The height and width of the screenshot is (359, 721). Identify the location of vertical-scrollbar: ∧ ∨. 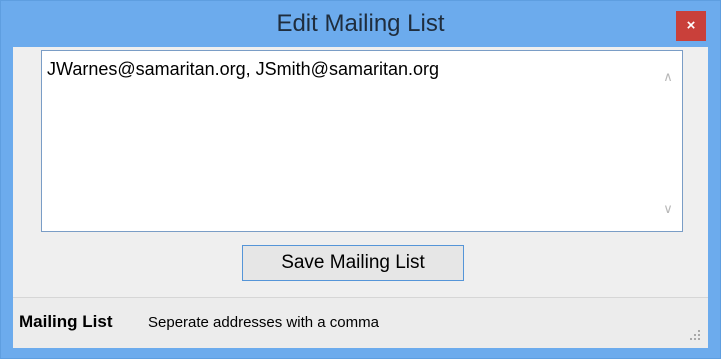
(668, 141).